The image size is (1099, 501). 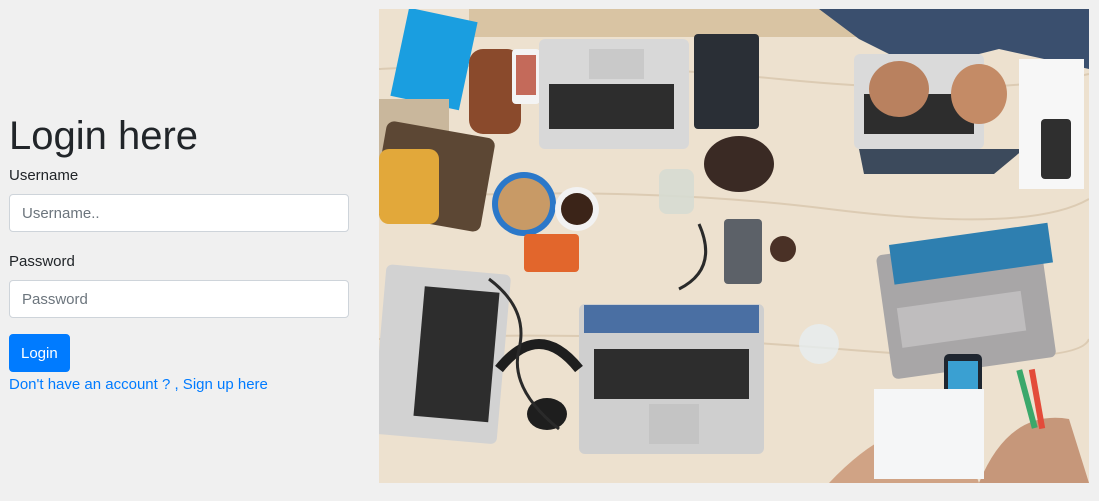 What do you see at coordinates (44, 175) in the screenshot?
I see `username-label: Username` at bounding box center [44, 175].